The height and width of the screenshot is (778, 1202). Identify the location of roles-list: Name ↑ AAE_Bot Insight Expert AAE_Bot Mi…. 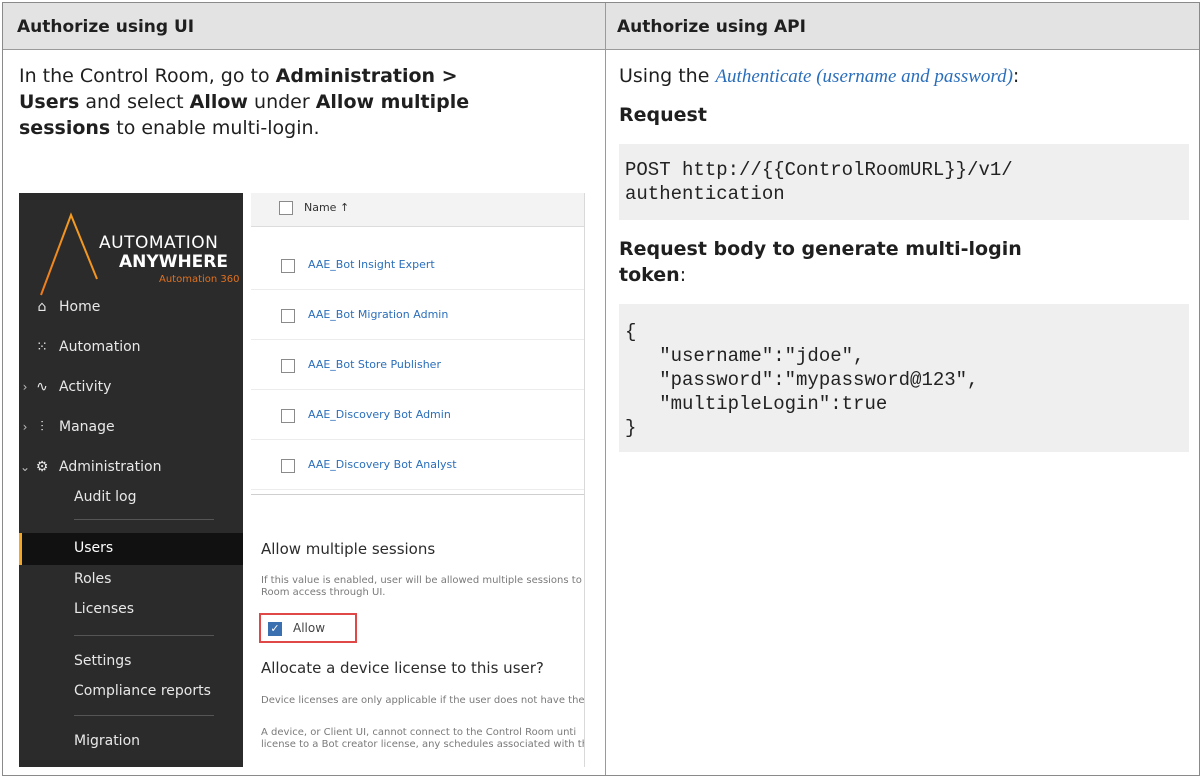
(417, 344).